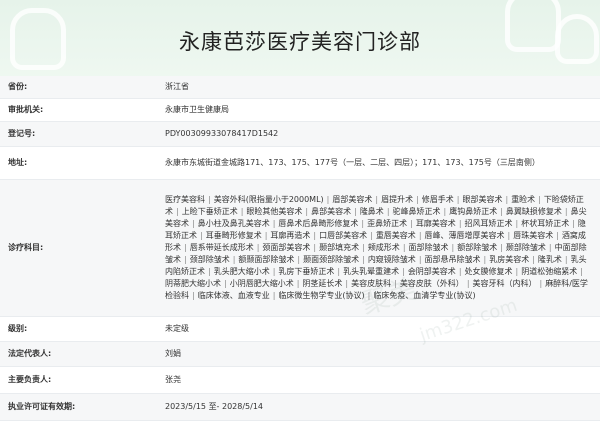 Image resolution: width=600 pixels, height=421 pixels. What do you see at coordinates (395, 236) in the screenshot?
I see `subject-item: 重唇美容术` at bounding box center [395, 236].